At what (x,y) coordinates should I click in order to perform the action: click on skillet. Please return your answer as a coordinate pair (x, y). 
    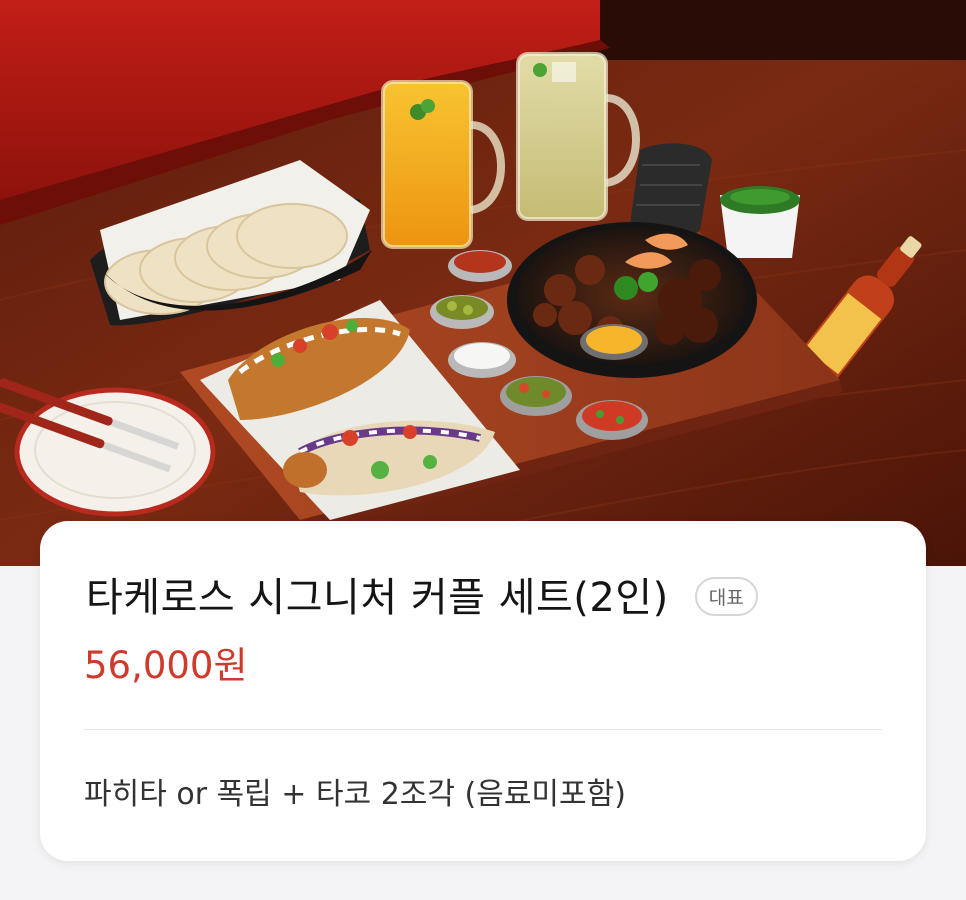
    Looking at the image, I should click on (632, 300).